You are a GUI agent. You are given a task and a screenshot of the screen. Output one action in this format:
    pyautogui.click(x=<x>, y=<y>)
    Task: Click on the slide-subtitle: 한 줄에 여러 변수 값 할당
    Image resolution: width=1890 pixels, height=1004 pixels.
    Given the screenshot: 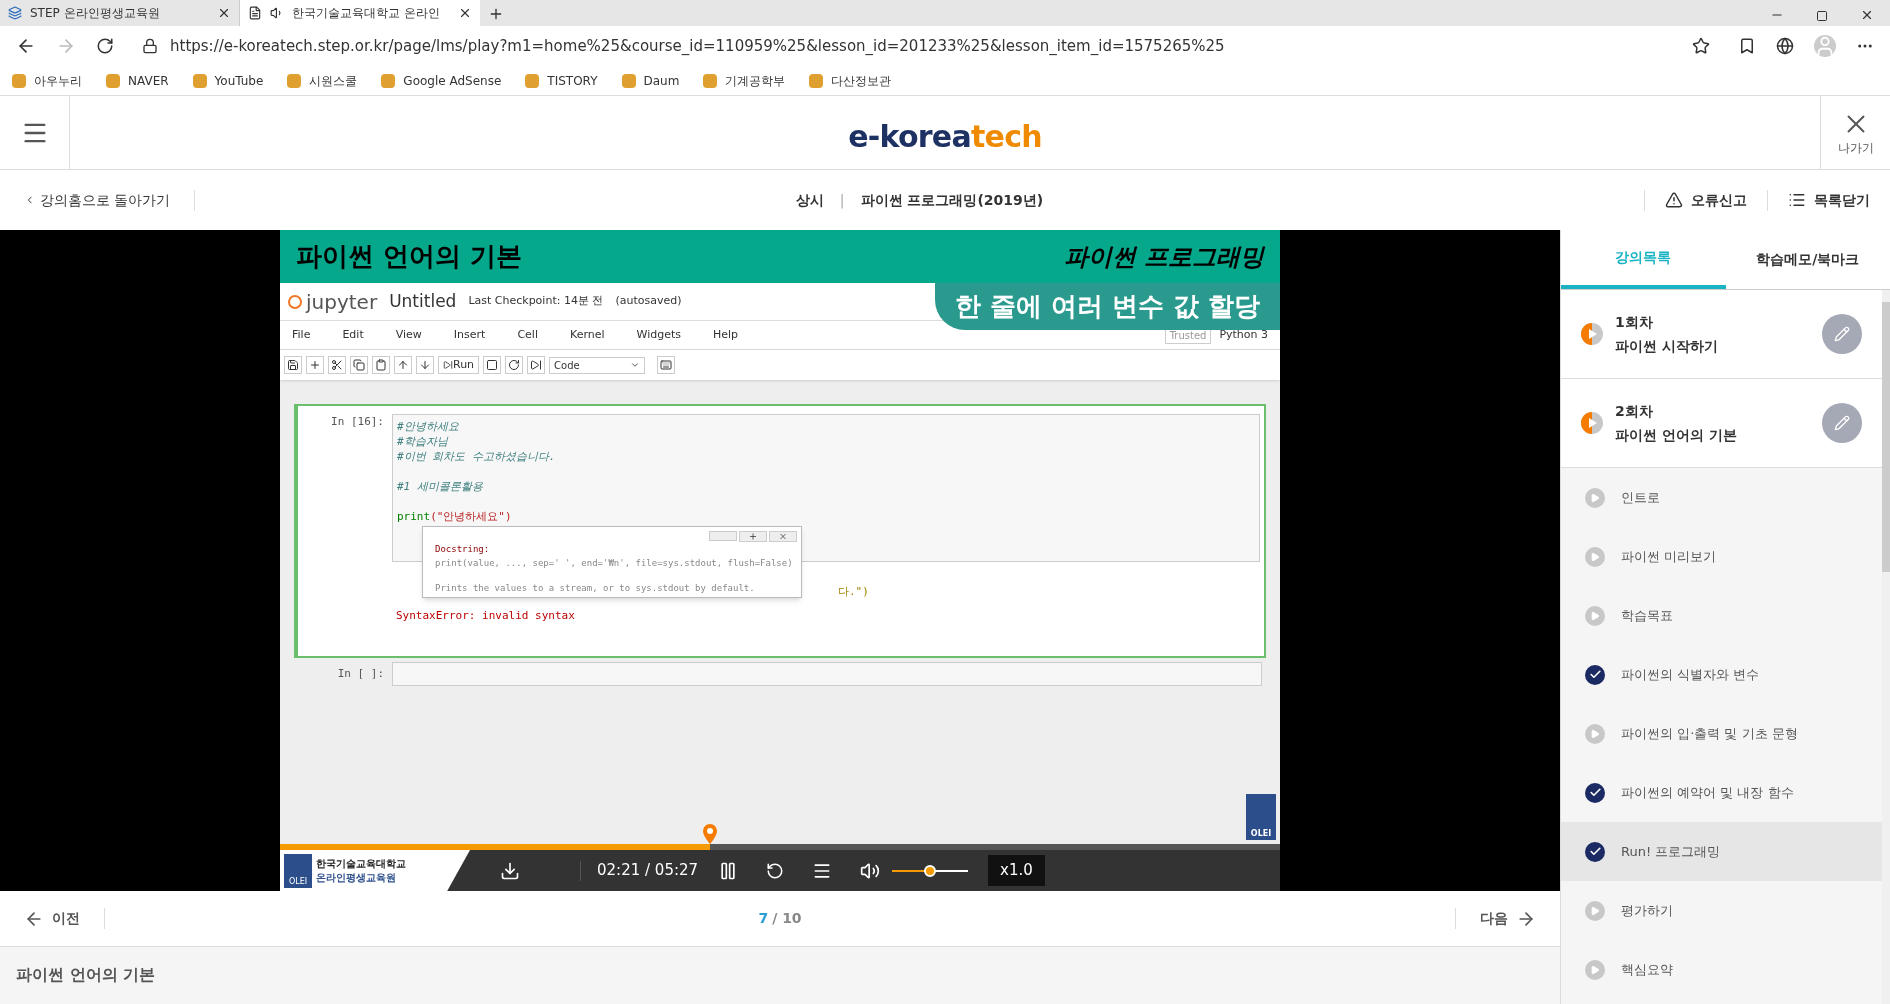 What is the action you would take?
    pyautogui.click(x=1107, y=306)
    